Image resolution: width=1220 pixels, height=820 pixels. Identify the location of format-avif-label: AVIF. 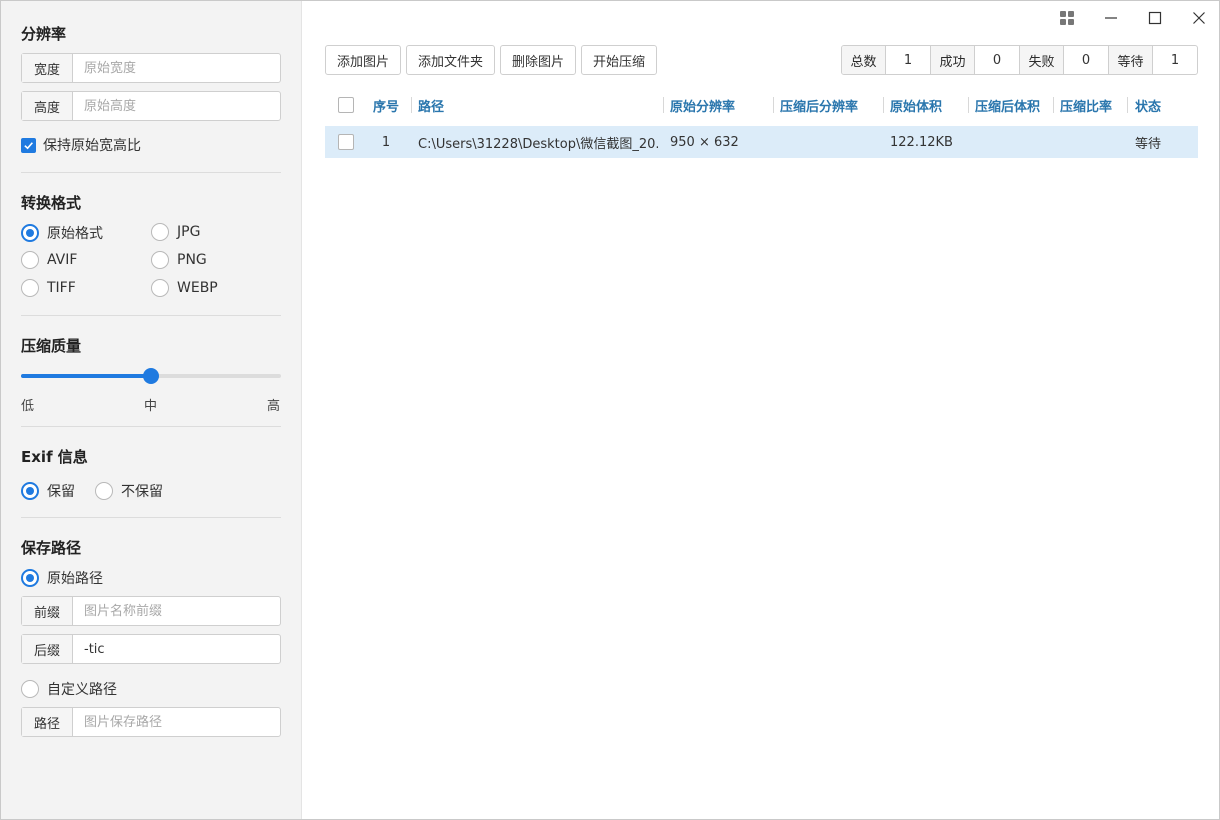
(62, 260).